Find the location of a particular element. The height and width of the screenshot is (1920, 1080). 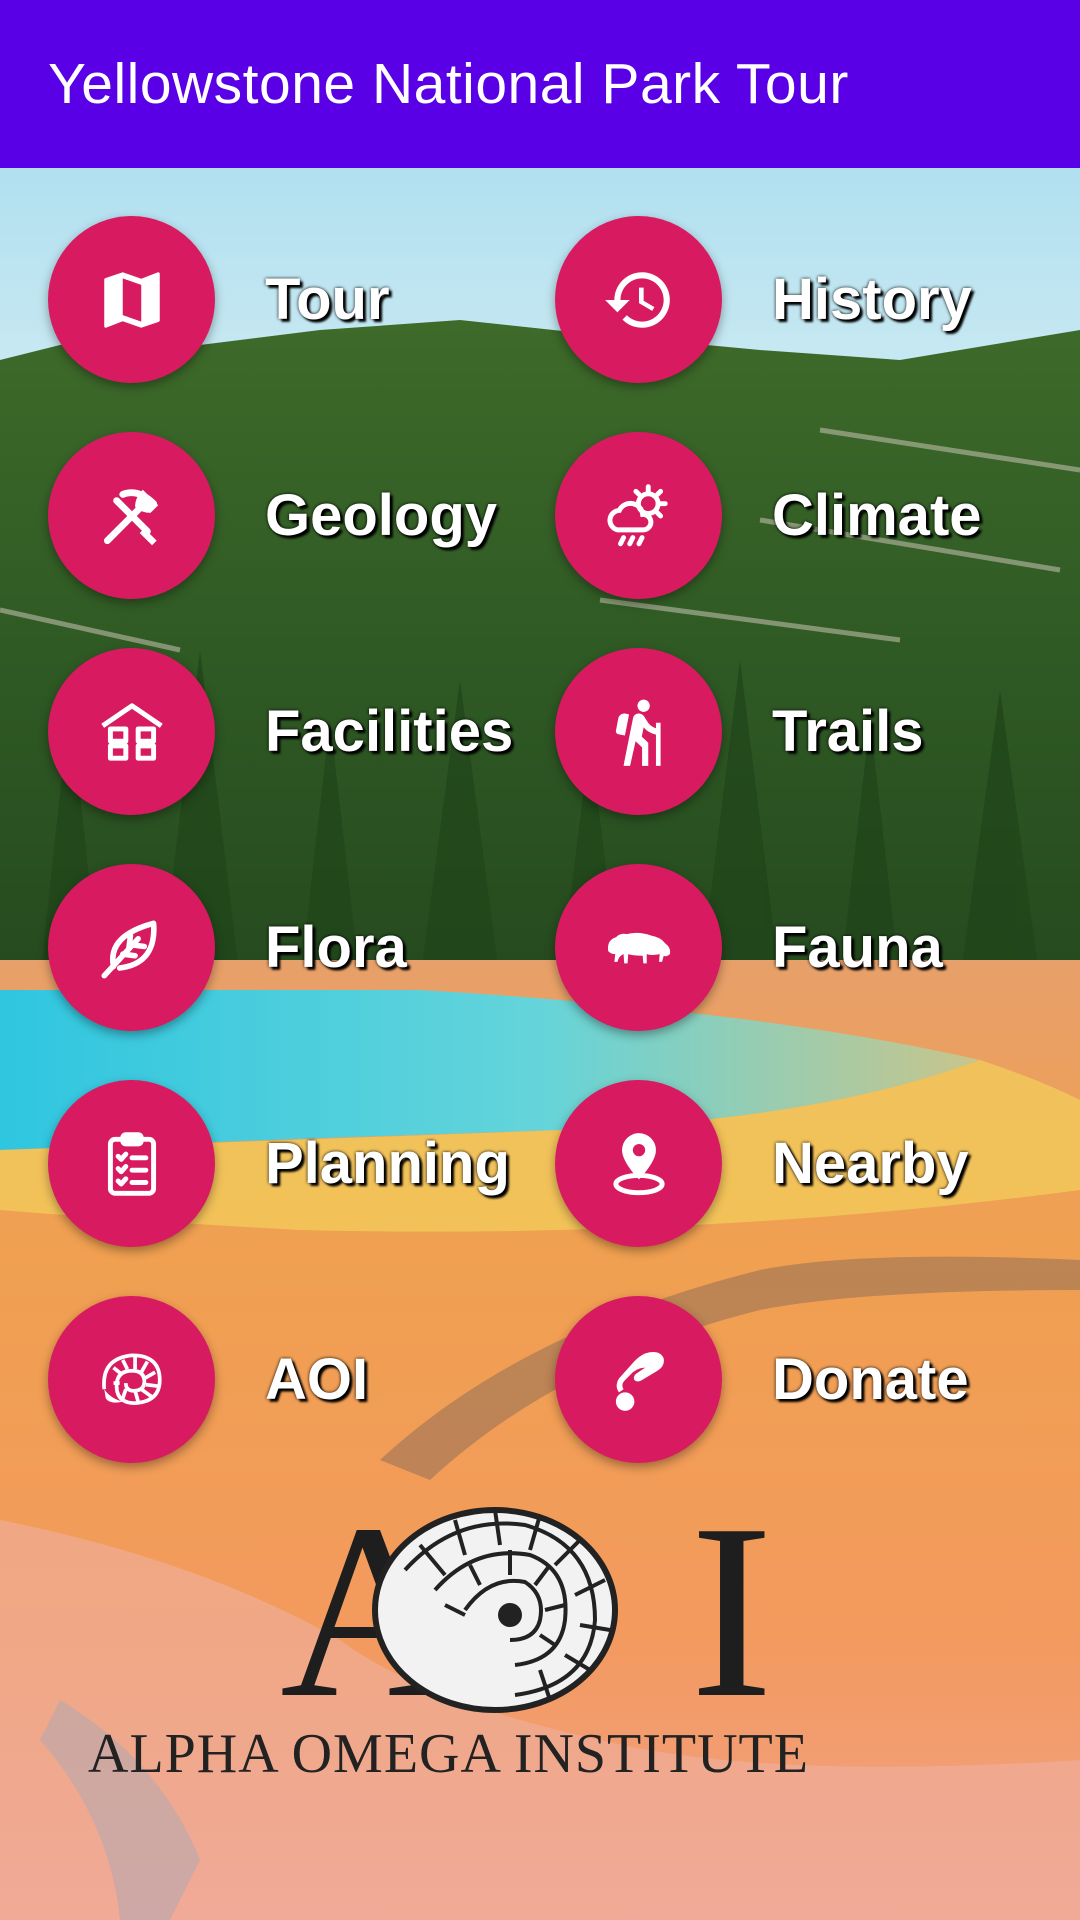

menu-item-flora: Flora is located at coordinates (227, 947).